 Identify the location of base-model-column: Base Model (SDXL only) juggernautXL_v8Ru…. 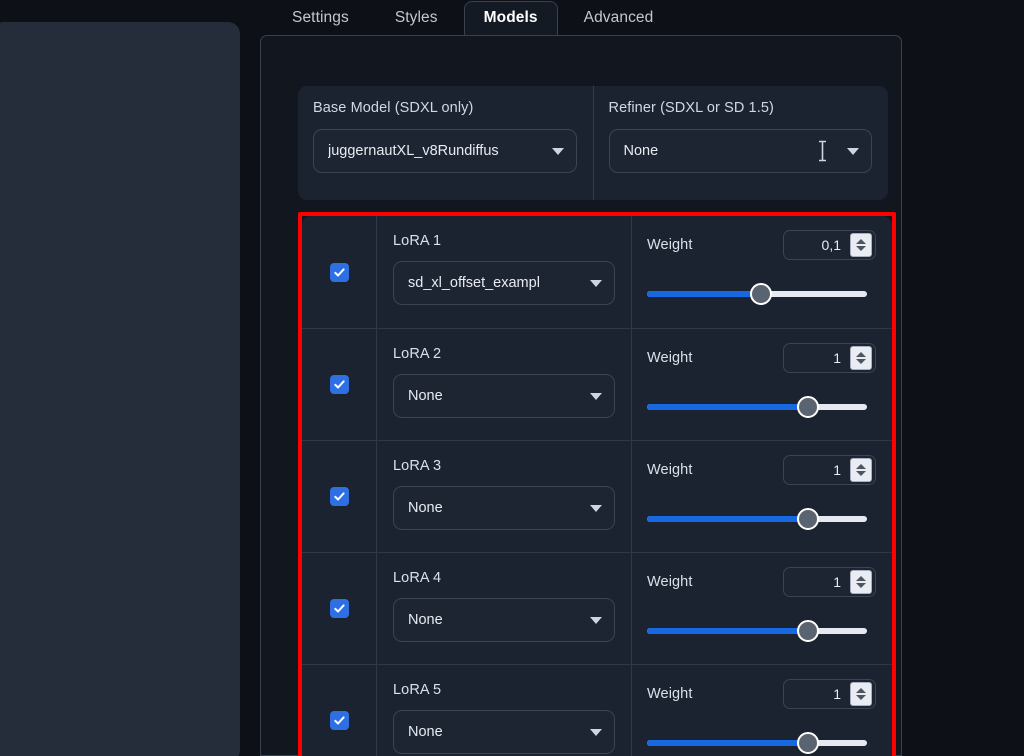
(445, 143).